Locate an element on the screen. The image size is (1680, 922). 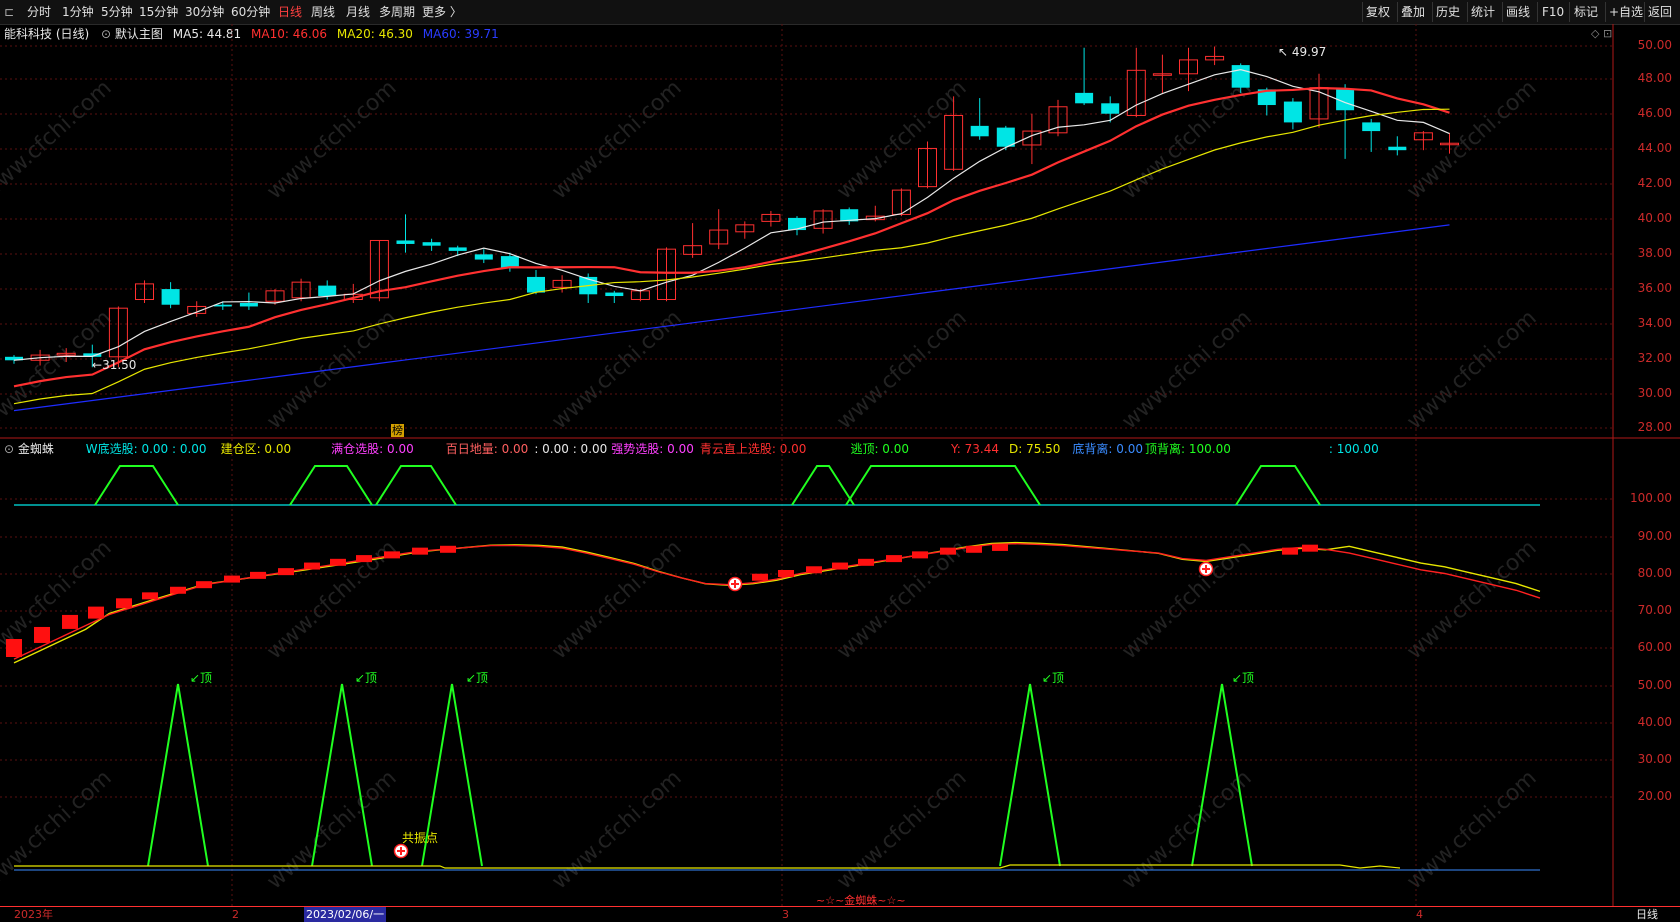
resonance-label: 共振点 is located at coordinates (420, 838).